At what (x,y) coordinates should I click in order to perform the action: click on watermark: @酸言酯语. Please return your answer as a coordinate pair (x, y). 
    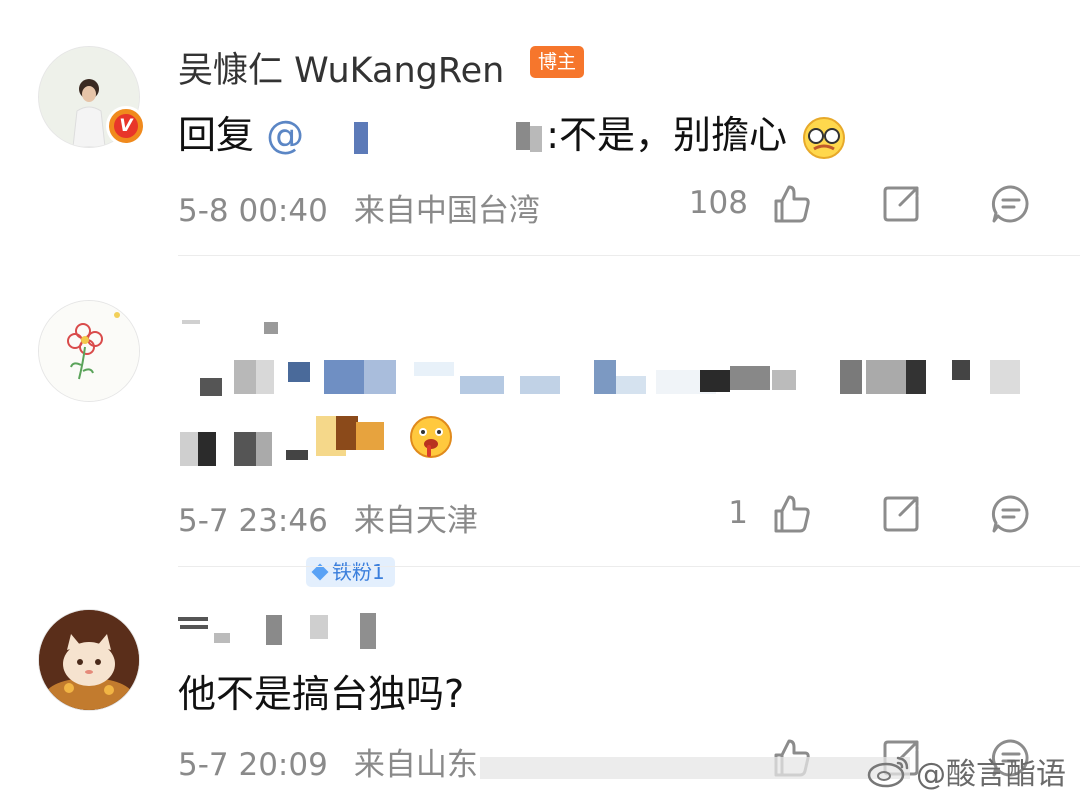
    Looking at the image, I should click on (966, 771).